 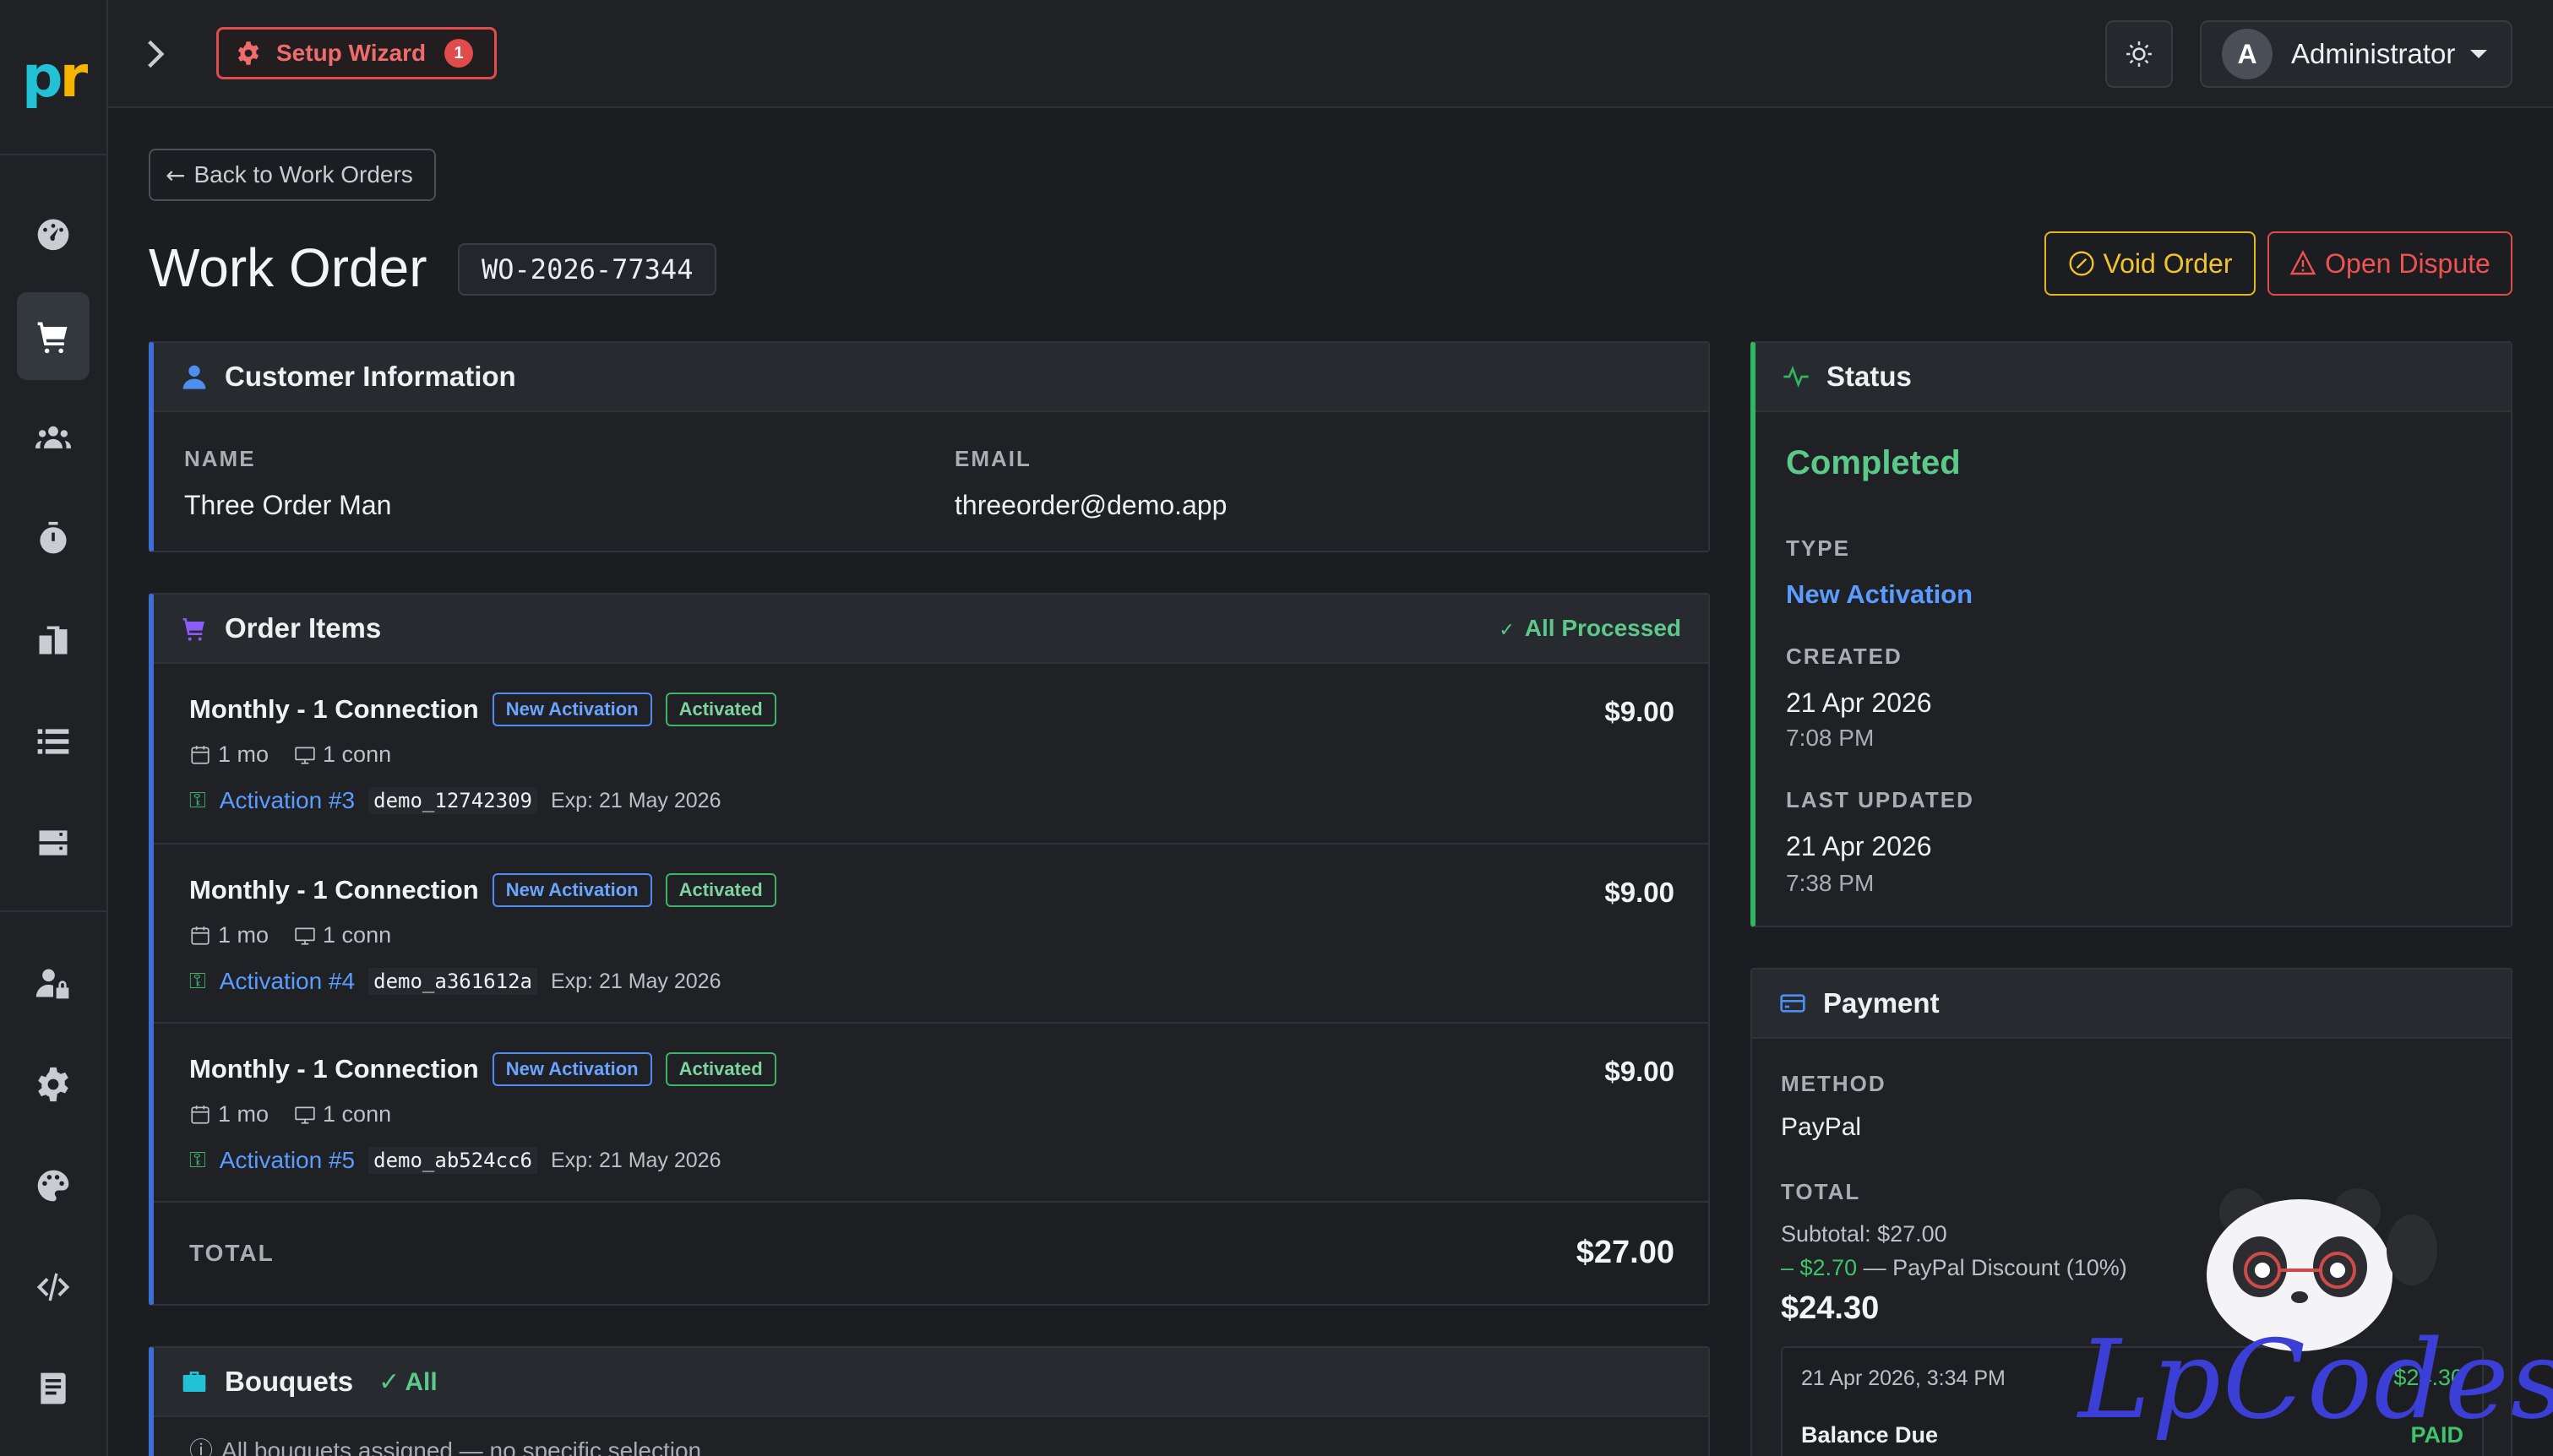 I want to click on sidebar-item-packages, so click(x=53, y=640).